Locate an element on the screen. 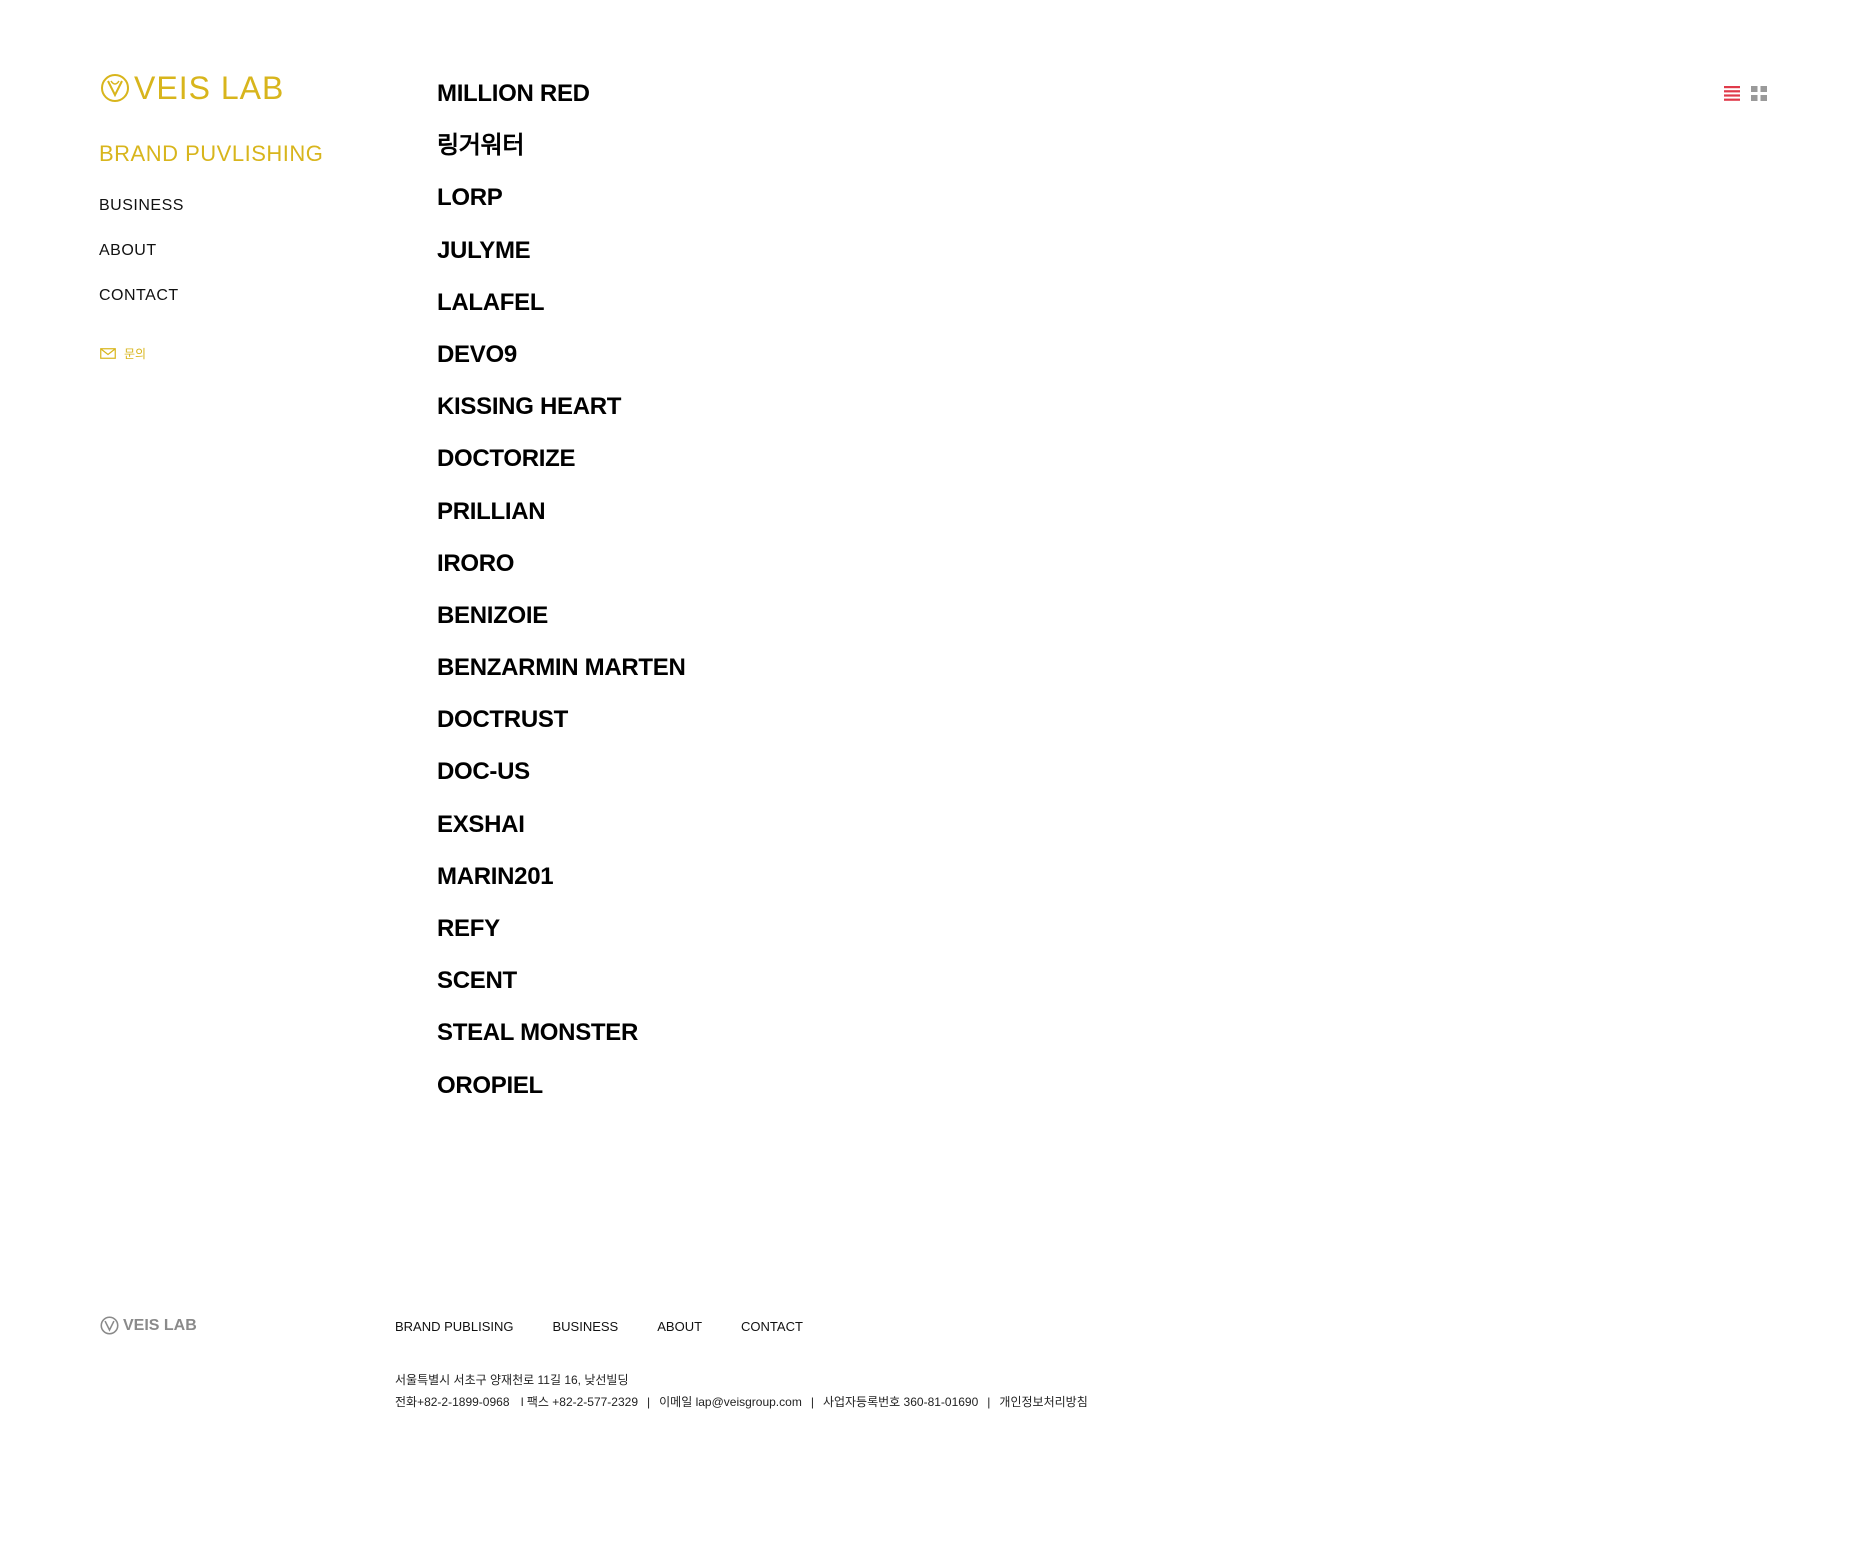 This screenshot has width=1860, height=1550. footer-fax: l 팩스 +82-2-577-2329 is located at coordinates (579, 1402).